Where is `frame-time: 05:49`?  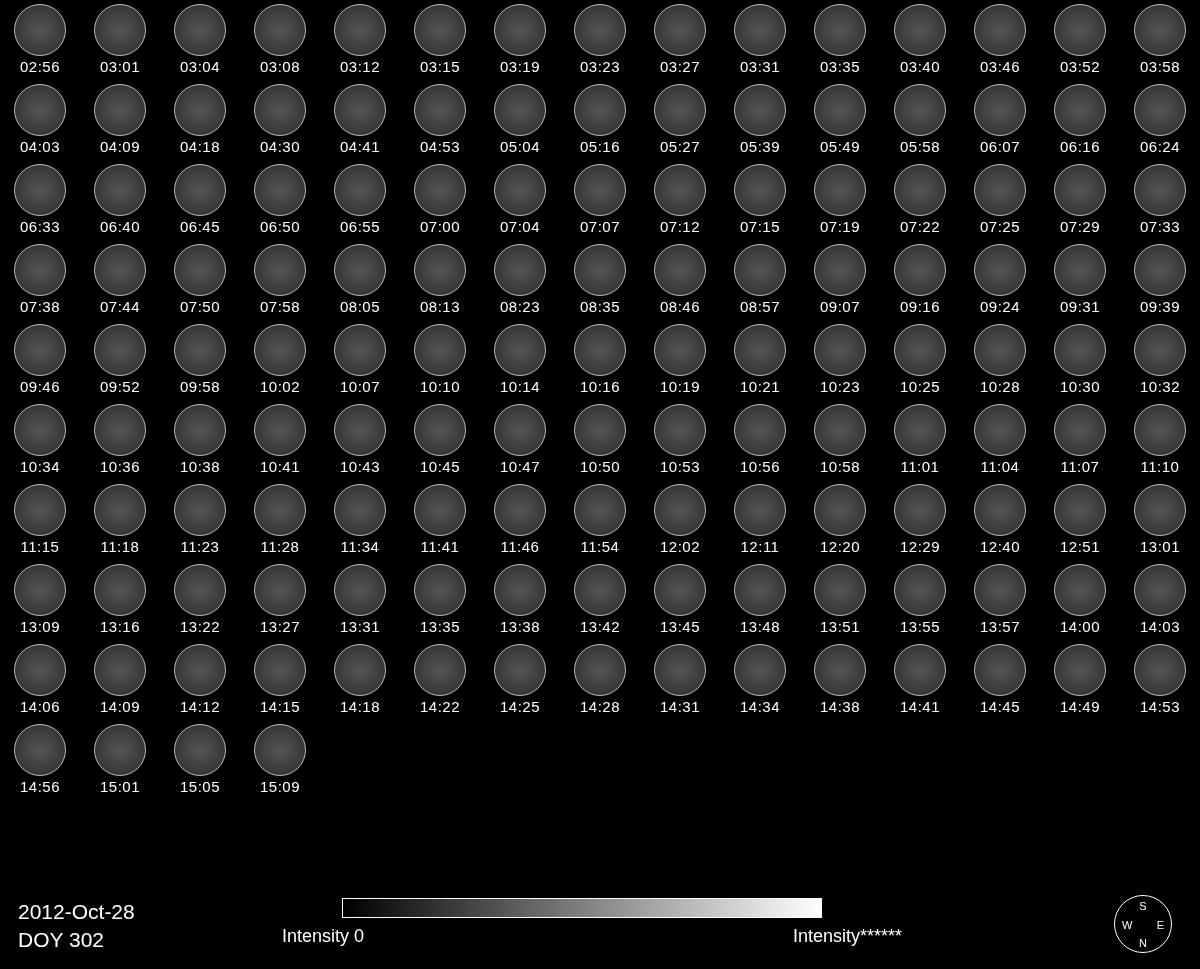 frame-time: 05:49 is located at coordinates (839, 146).